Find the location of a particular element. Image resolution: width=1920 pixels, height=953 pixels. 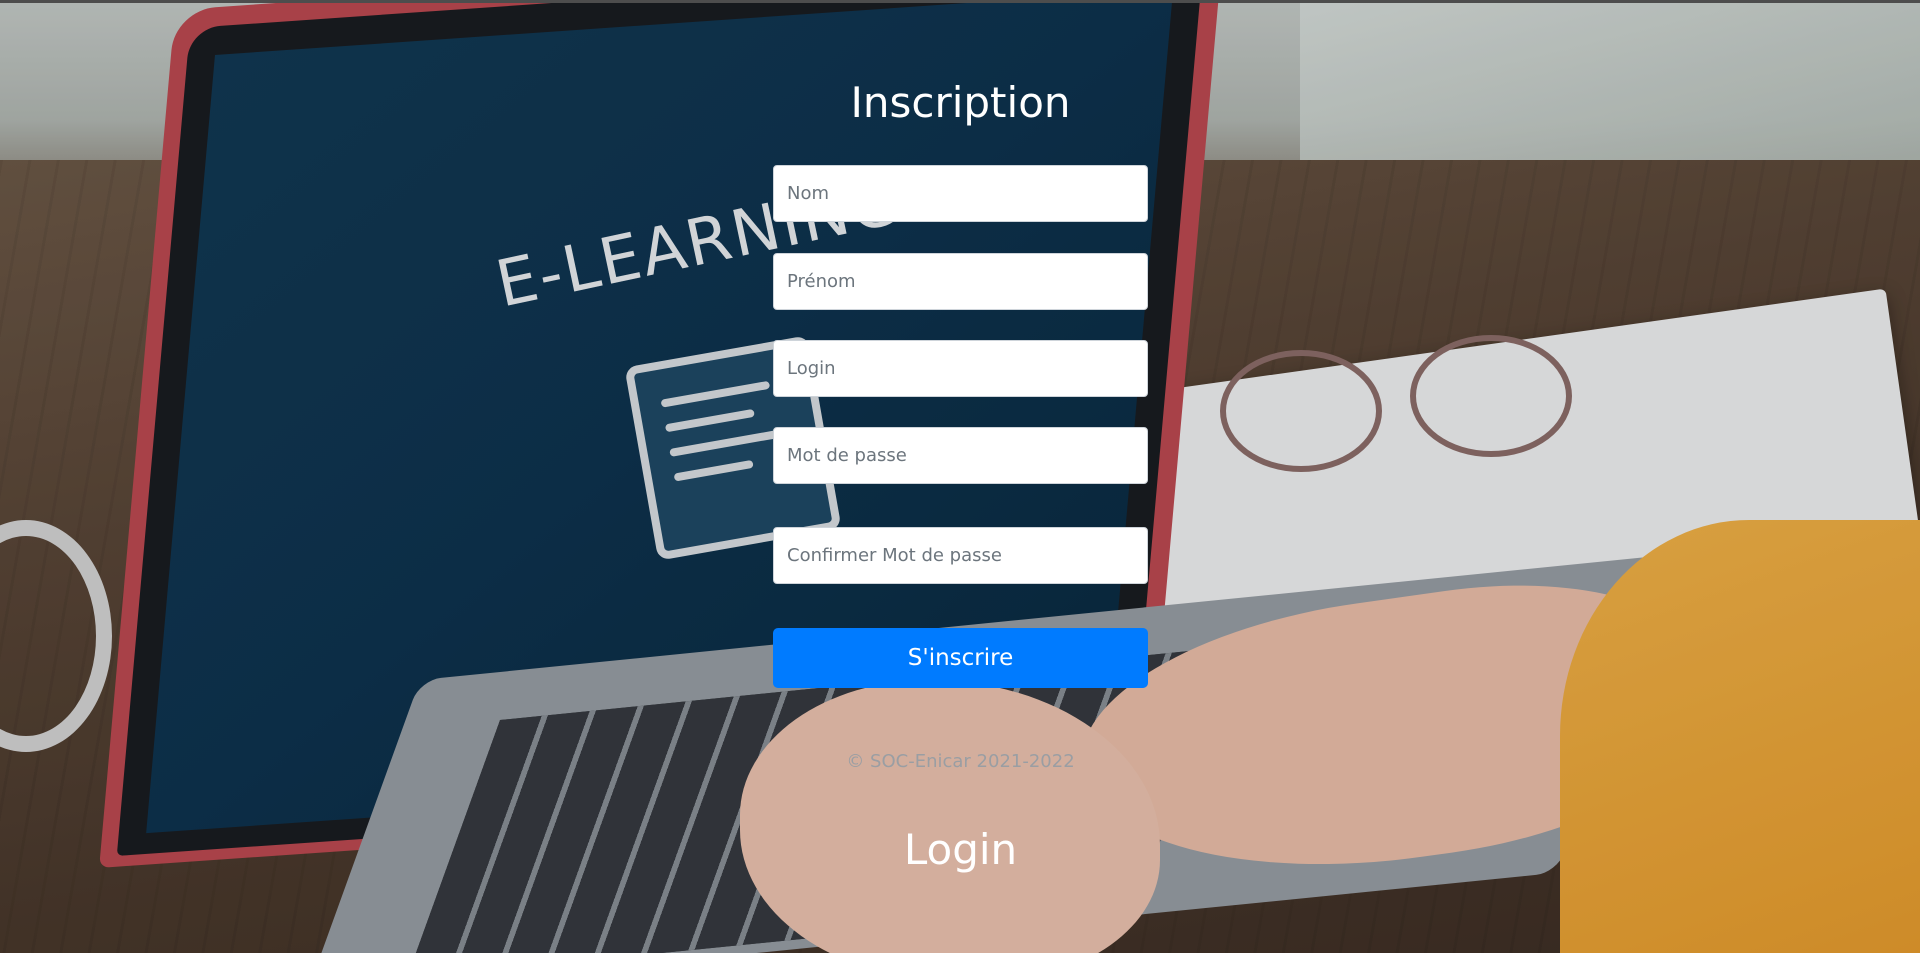

copyright-text: © SOC-Enicar 2021-2022 is located at coordinates (960, 761).